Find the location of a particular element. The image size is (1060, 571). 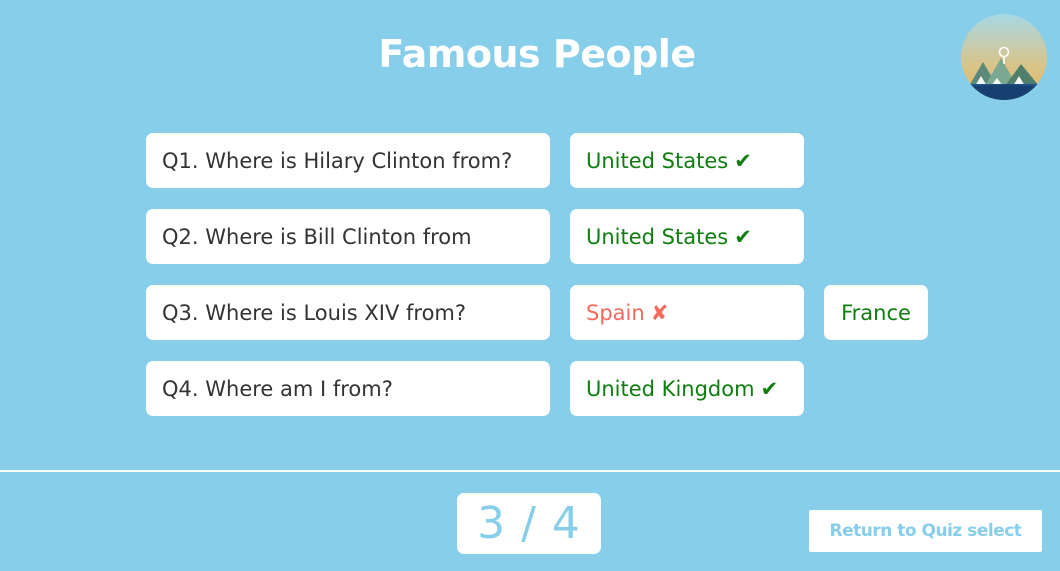

answer-2: United States ✔ is located at coordinates (687, 236).